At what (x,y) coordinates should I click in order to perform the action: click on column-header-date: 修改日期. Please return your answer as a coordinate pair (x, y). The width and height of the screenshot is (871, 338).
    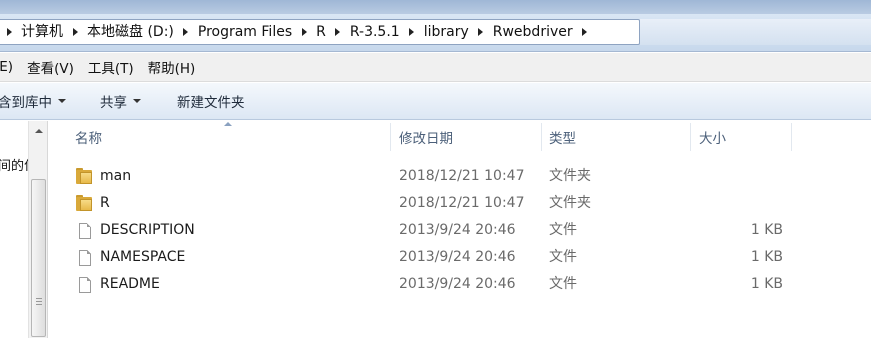
    Looking at the image, I should click on (426, 137).